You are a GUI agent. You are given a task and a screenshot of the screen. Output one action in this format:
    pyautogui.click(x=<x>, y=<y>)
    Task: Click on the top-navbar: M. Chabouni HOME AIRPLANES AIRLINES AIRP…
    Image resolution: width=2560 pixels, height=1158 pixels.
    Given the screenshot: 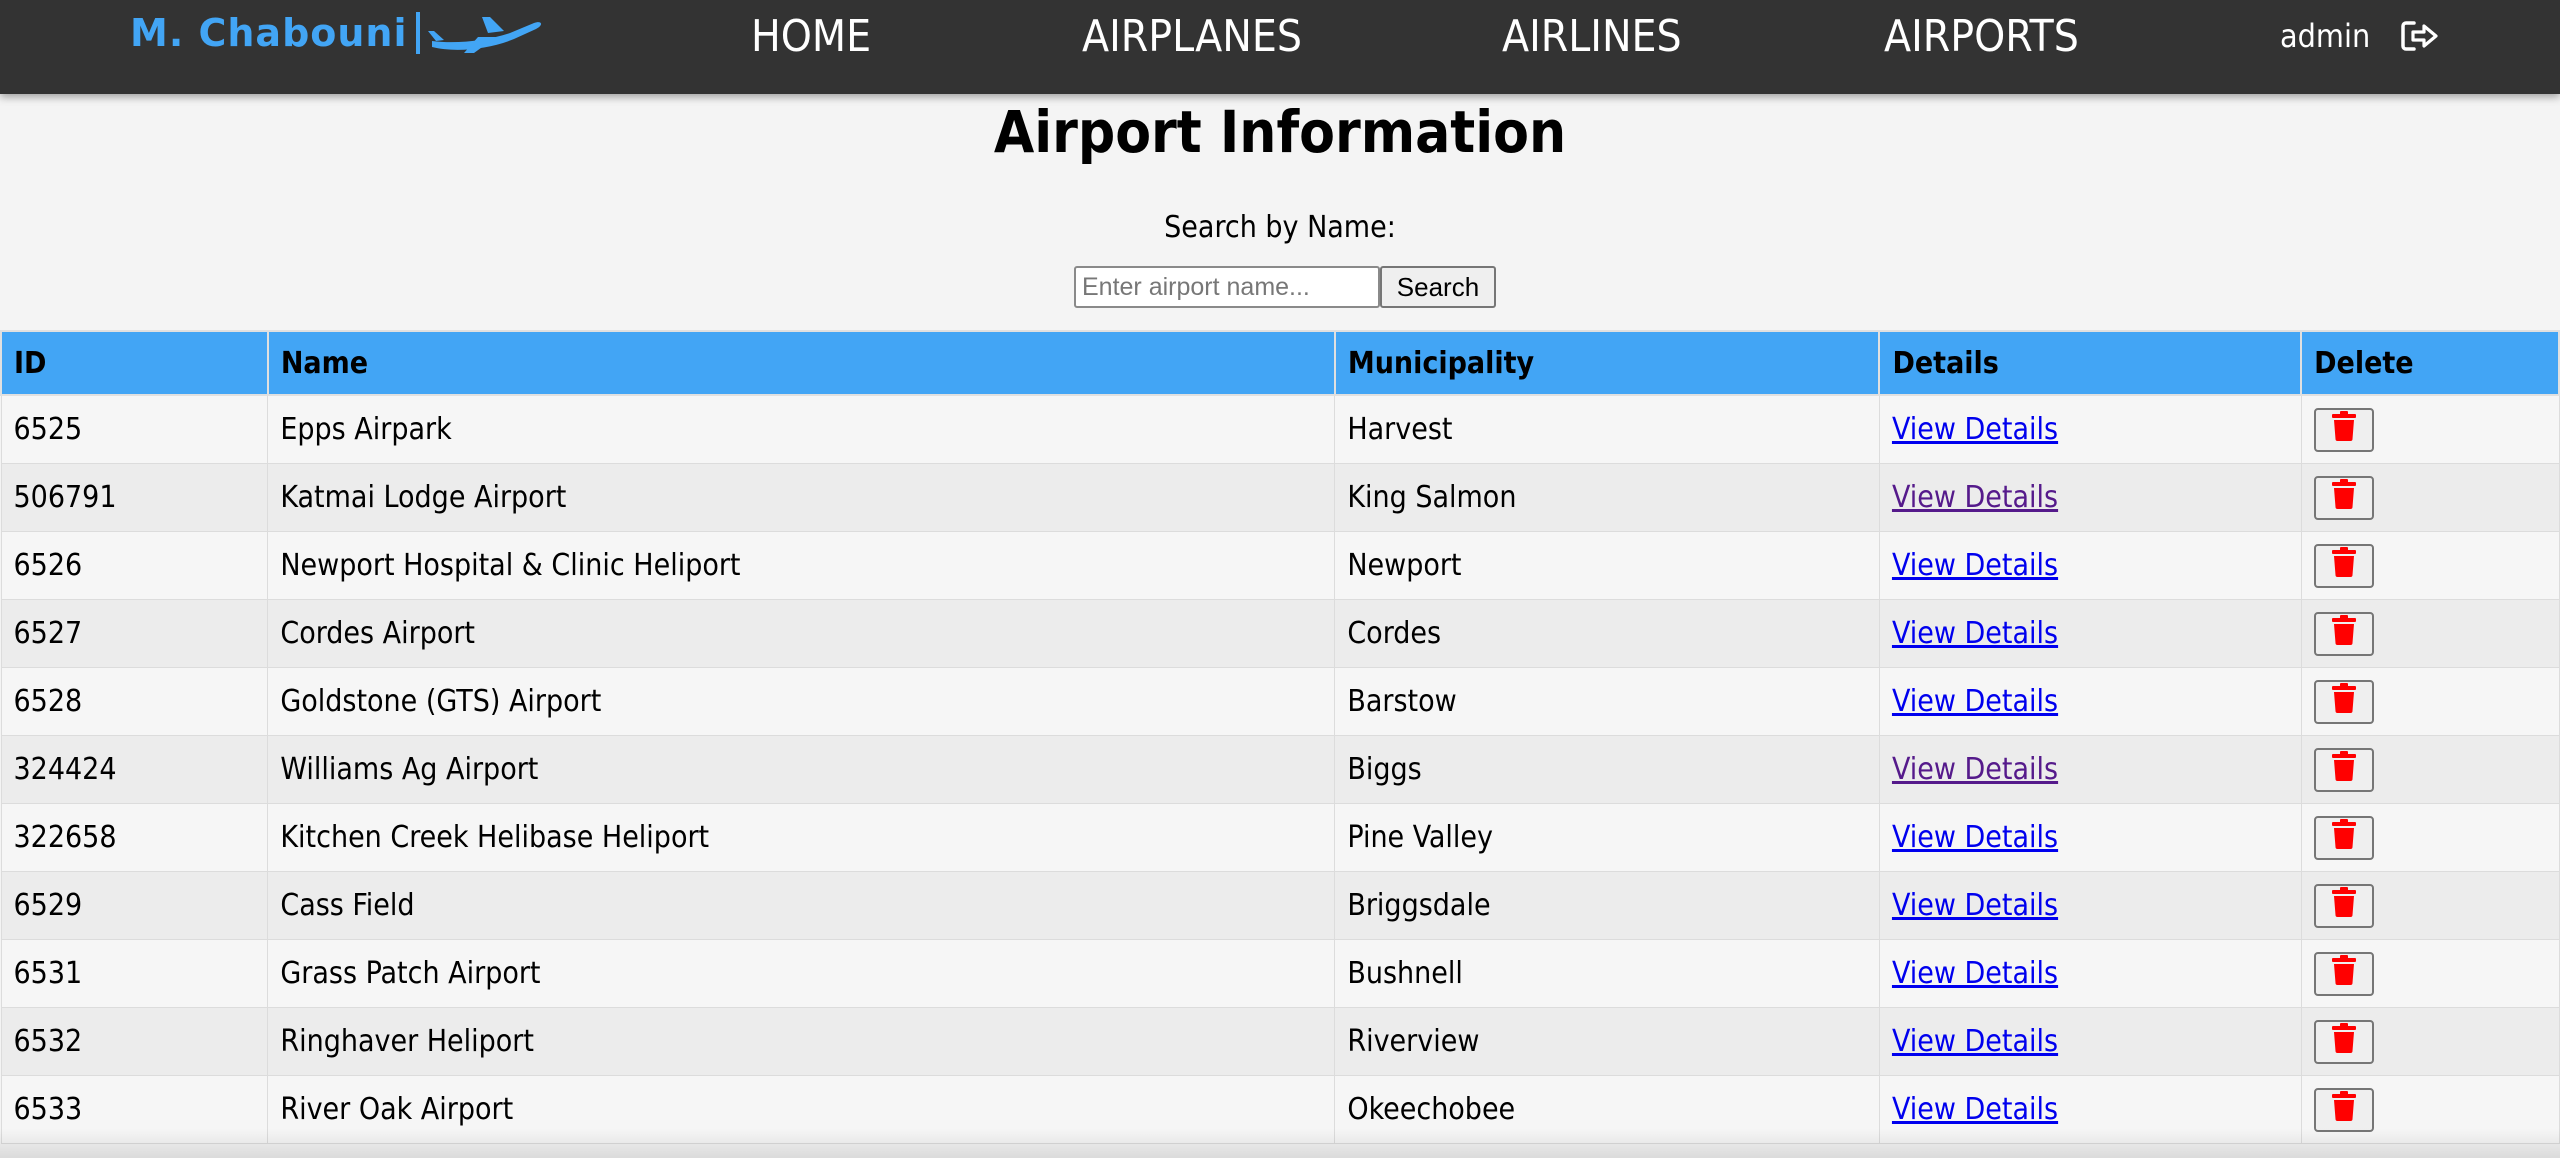 What is the action you would take?
    pyautogui.click(x=1280, y=47)
    